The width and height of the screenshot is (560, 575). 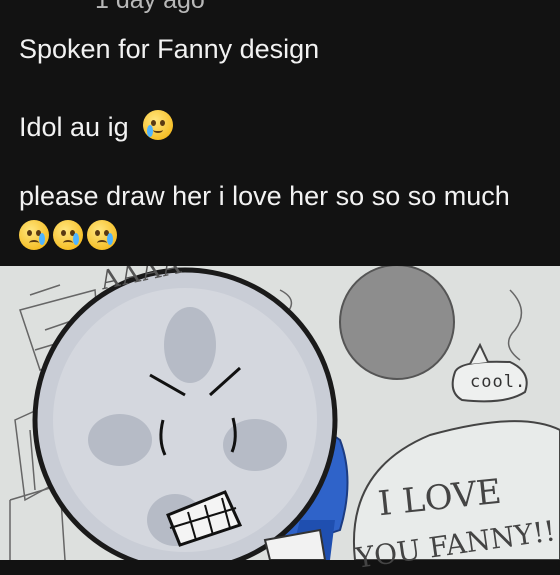 I want to click on timestamp: 1 day ago, so click(x=150, y=7).